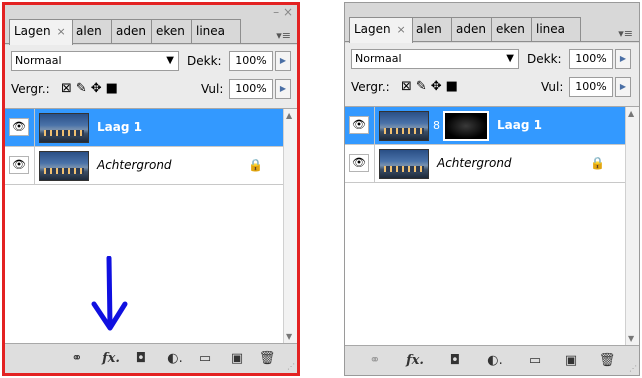 The width and height of the screenshot is (642, 378). Describe the element at coordinates (466, 126) in the screenshot. I see `layer-mask-thumbnail` at that location.